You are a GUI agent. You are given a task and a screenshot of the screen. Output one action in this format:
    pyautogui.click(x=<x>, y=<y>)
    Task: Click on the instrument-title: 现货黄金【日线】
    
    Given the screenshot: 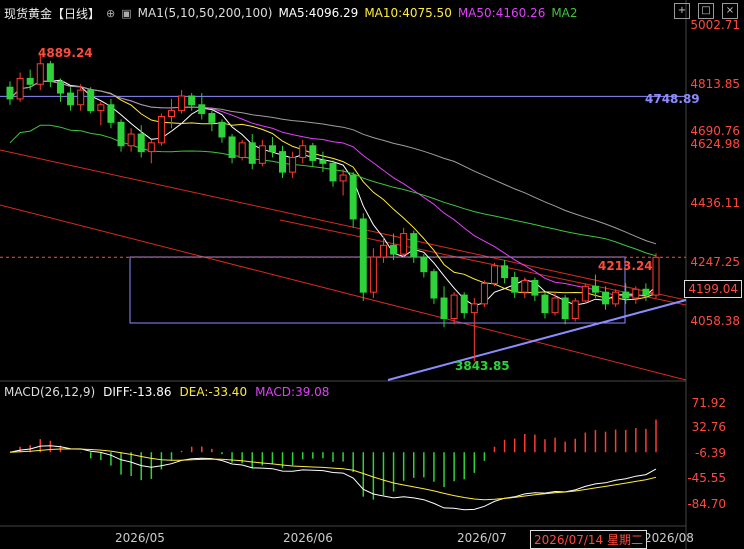 What is the action you would take?
    pyautogui.click(x=52, y=13)
    